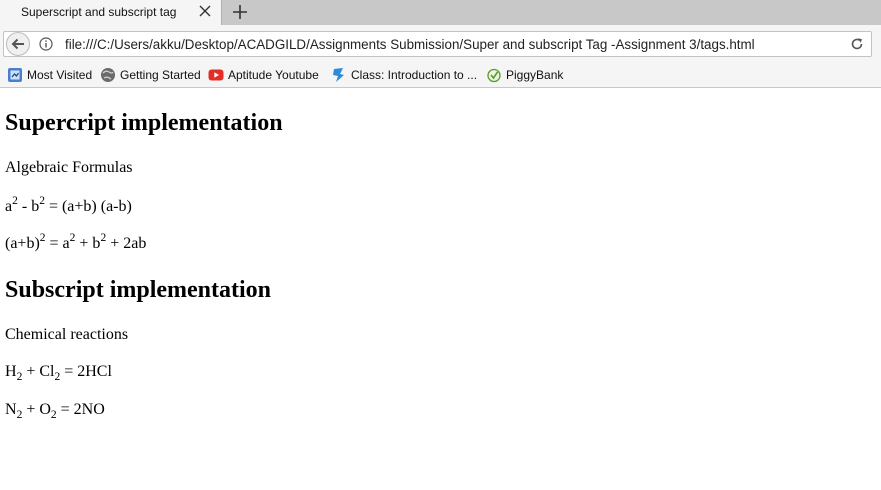 This screenshot has width=881, height=490. I want to click on subscript-heading: Subscript implementation, so click(138, 290).